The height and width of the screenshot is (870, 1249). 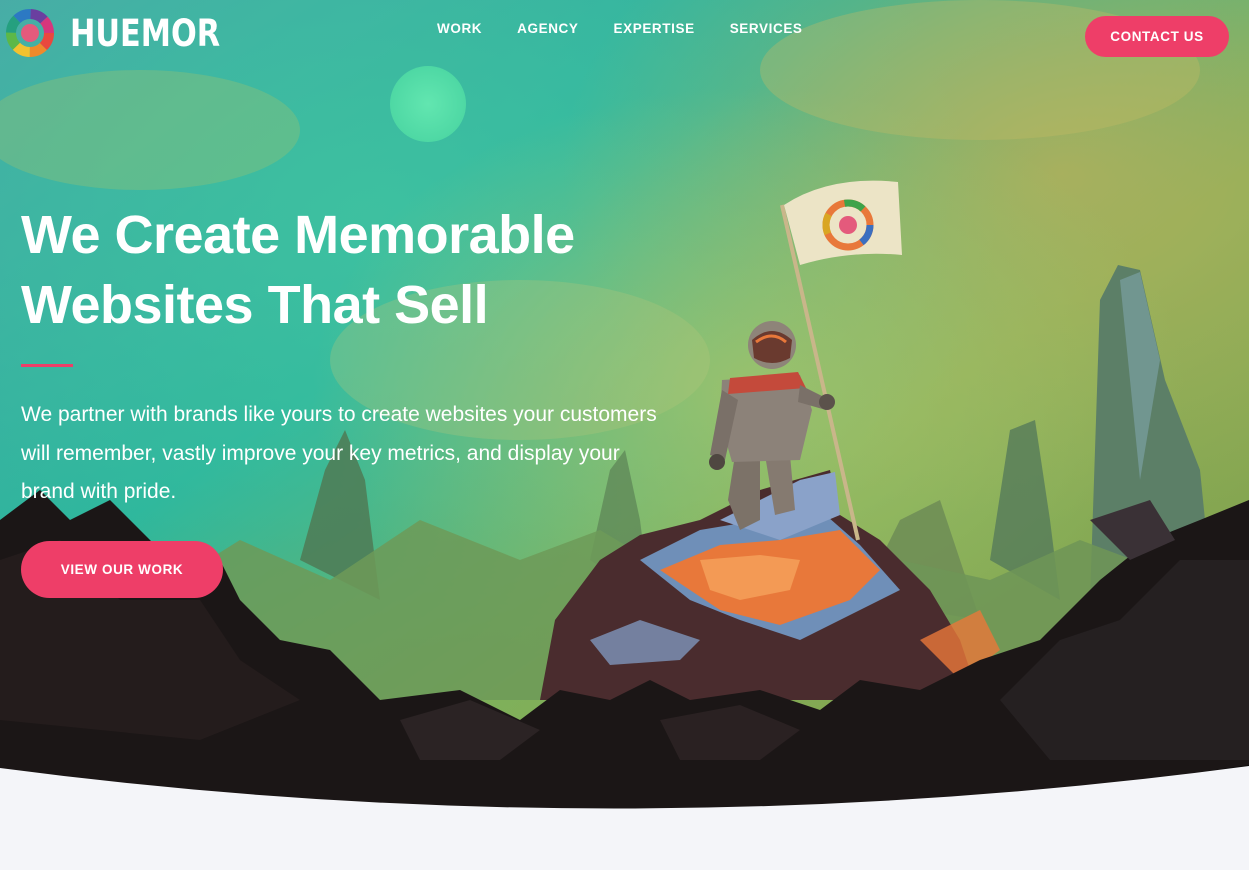 What do you see at coordinates (1157, 36) in the screenshot?
I see `contact-us-button: CONTACT US` at bounding box center [1157, 36].